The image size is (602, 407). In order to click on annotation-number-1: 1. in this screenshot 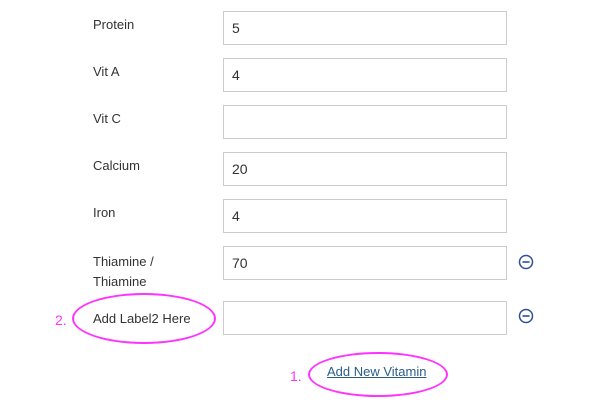, I will do `click(296, 376)`.